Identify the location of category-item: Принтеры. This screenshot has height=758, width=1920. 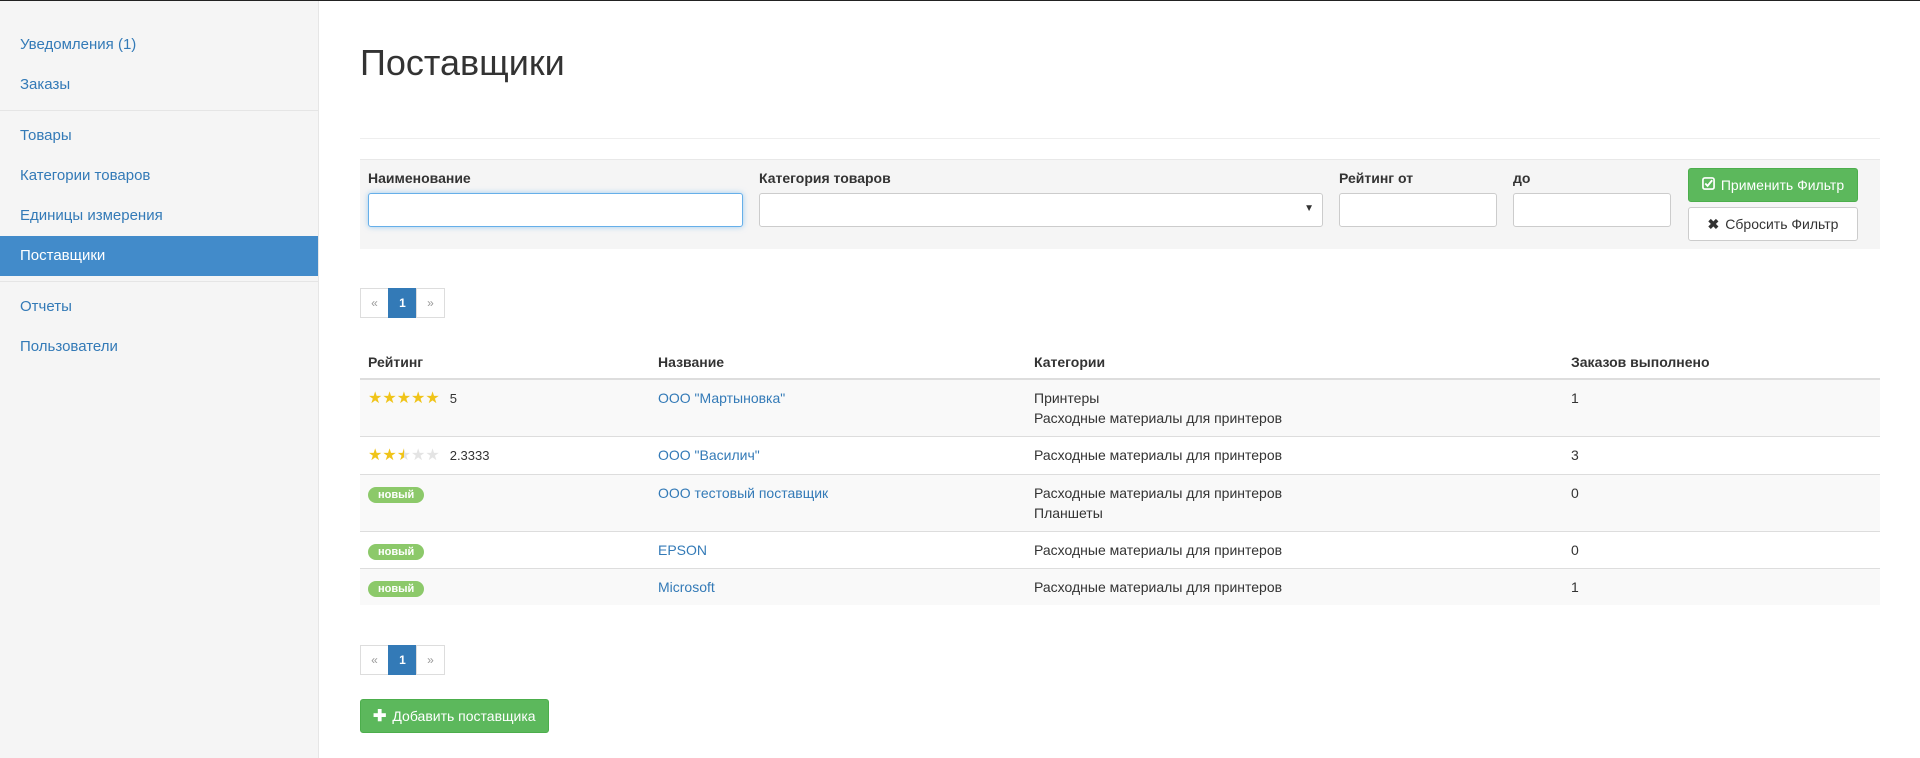
(1067, 398).